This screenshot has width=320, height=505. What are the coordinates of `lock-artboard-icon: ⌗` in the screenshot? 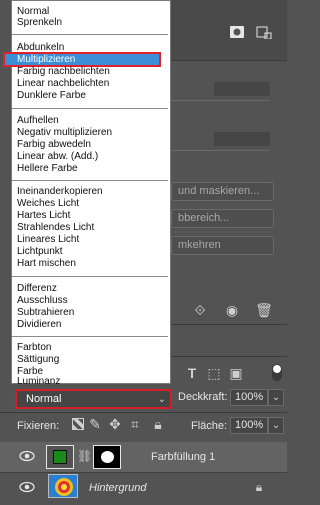 It's located at (135, 424).